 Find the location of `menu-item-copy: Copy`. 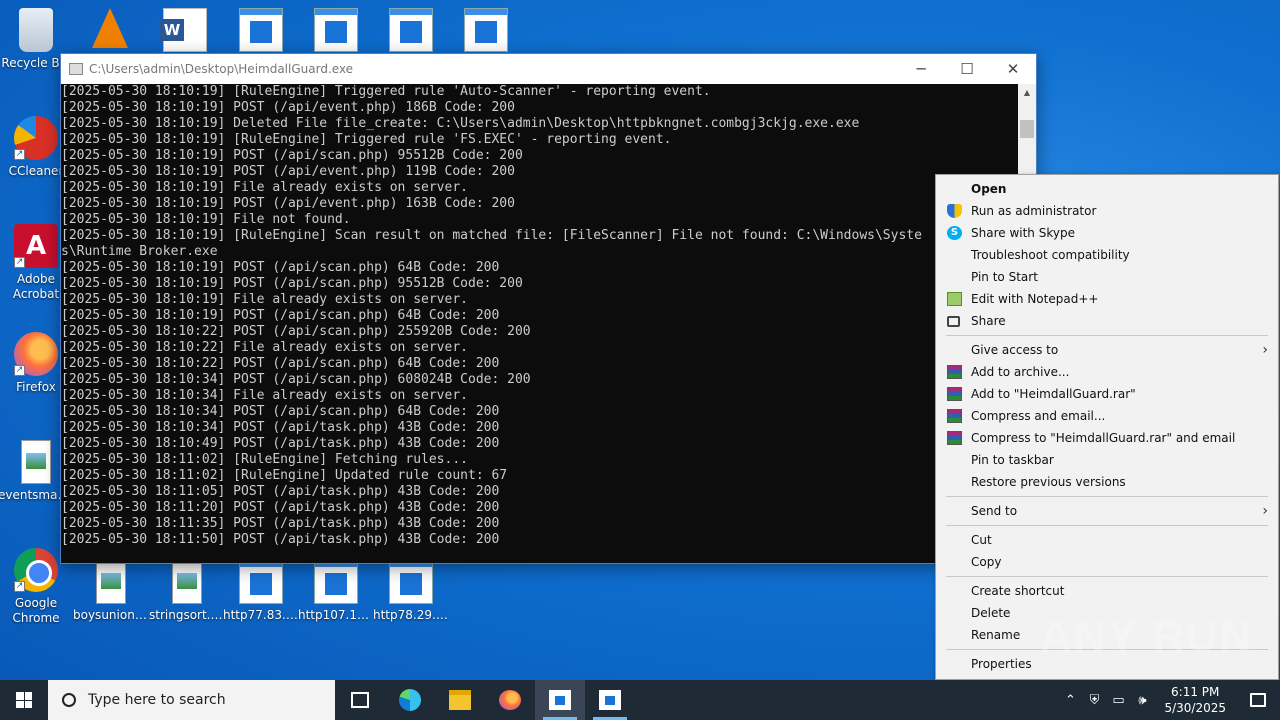

menu-item-copy: Copy is located at coordinates (1107, 562).